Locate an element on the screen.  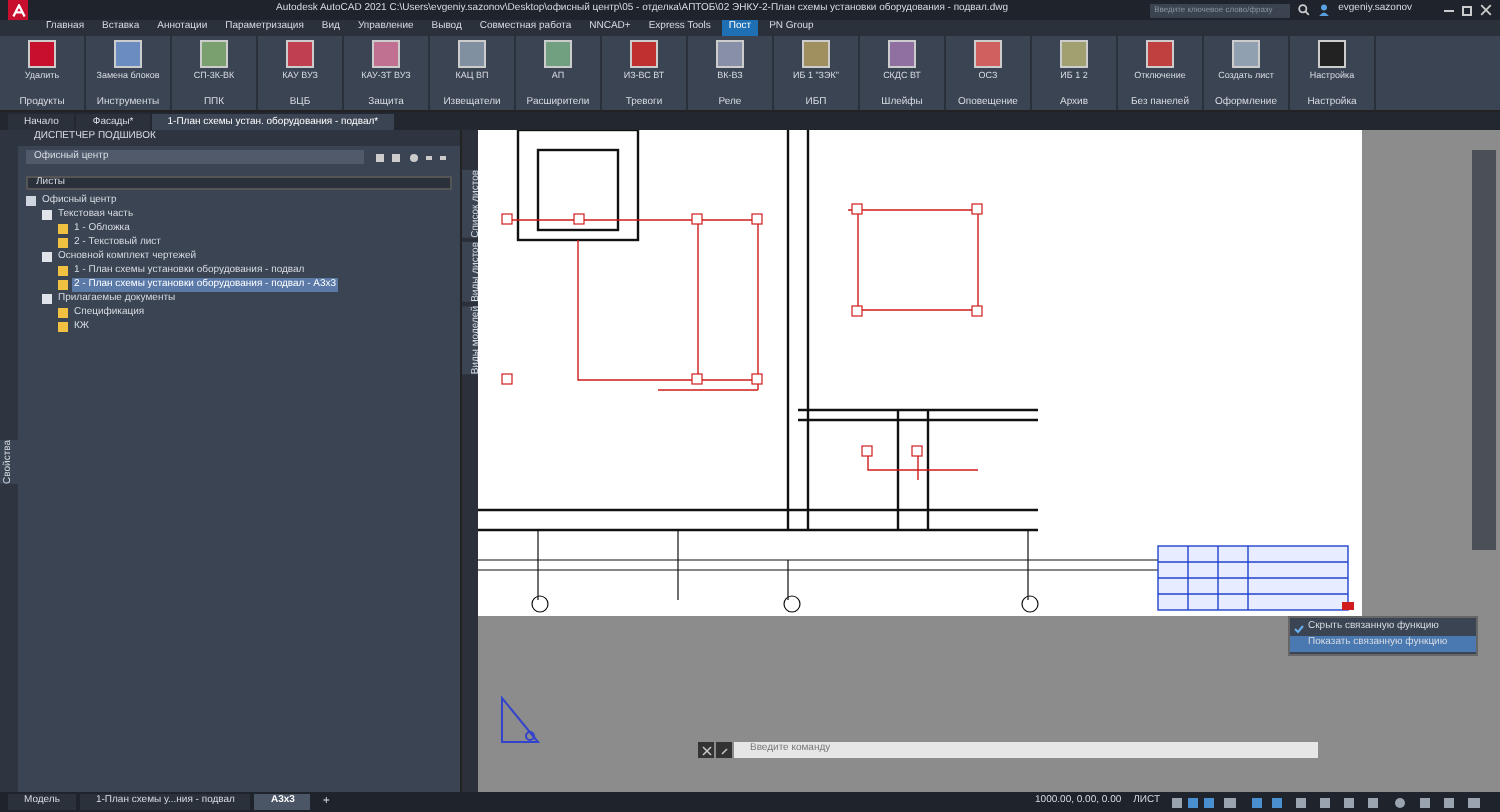
wrench-icon is located at coordinates (724, 750).